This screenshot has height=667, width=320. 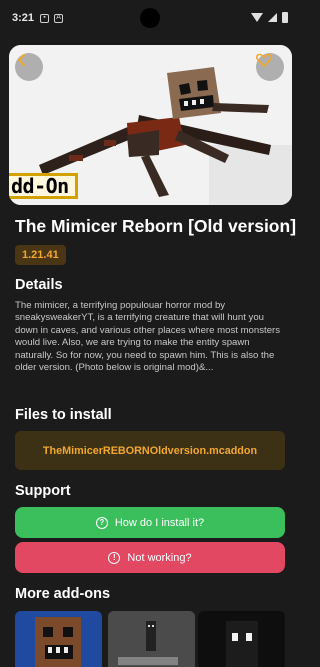 What do you see at coordinates (43, 491) in the screenshot?
I see `support-heading: Support` at bounding box center [43, 491].